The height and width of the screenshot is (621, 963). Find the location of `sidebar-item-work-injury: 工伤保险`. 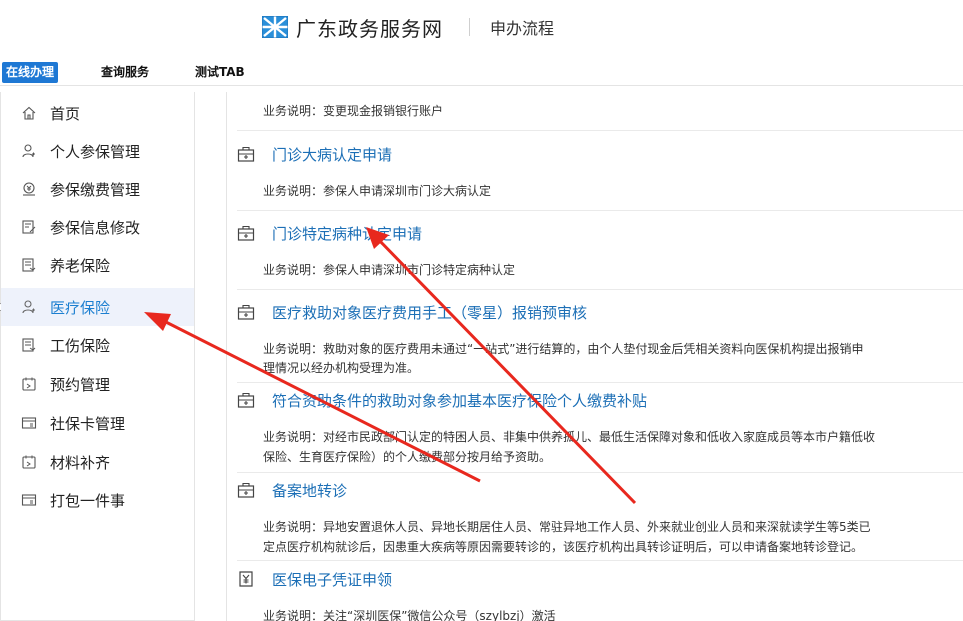

sidebar-item-work-injury: 工伤保险 is located at coordinates (97, 345).